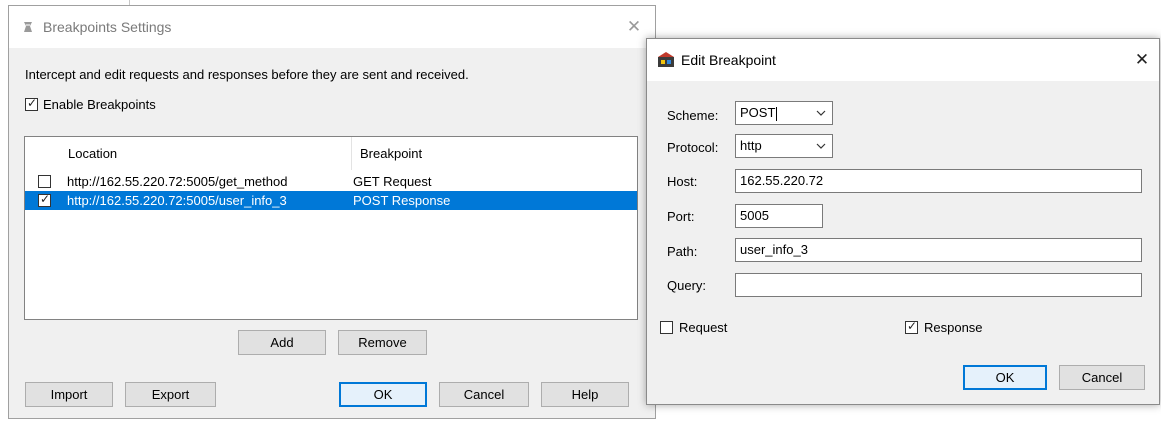  What do you see at coordinates (938, 250) in the screenshot?
I see `path-field: user_info_3` at bounding box center [938, 250].